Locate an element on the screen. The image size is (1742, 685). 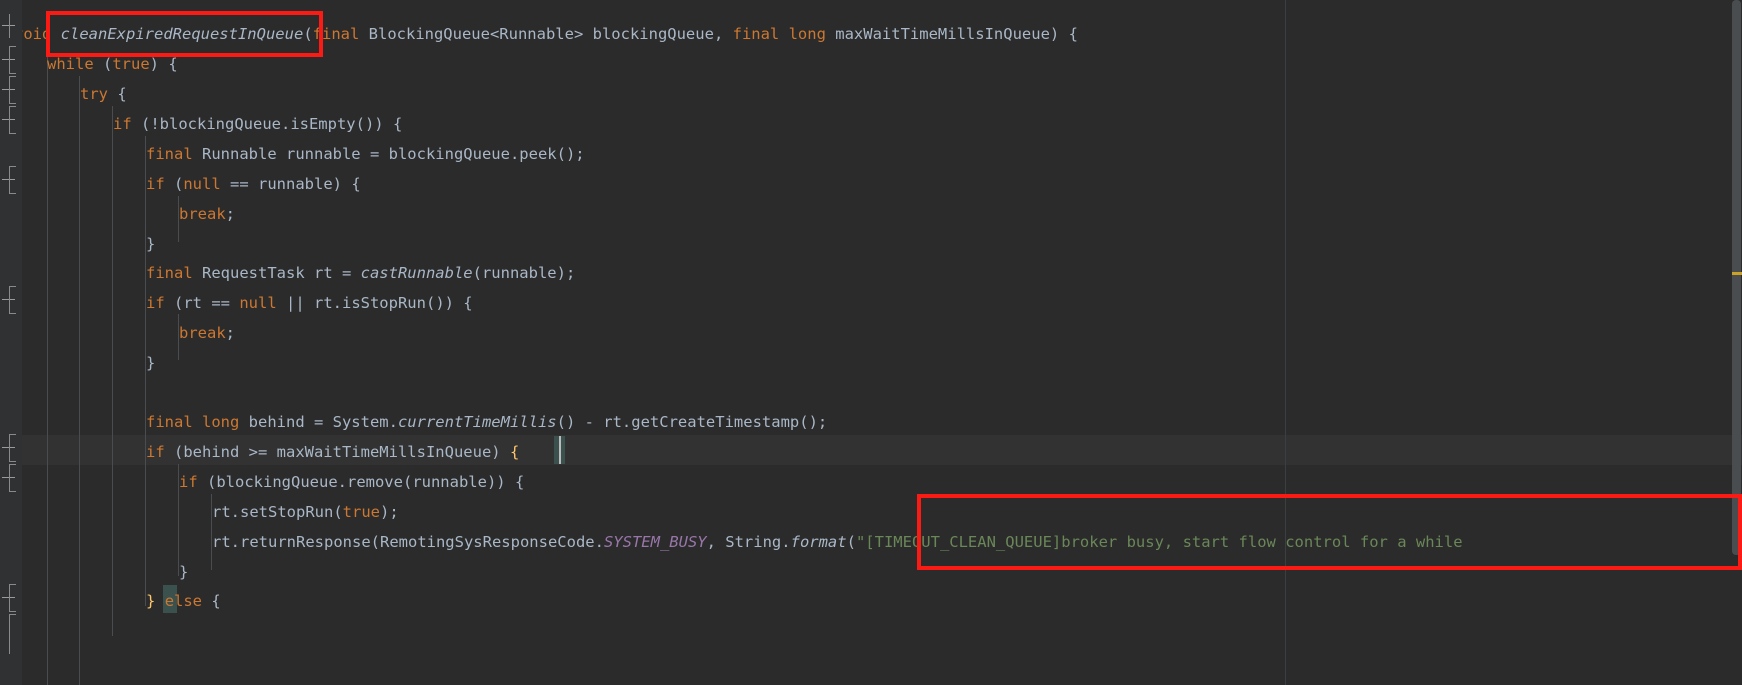
fold-marker-if-null is located at coordinates (11, 180).